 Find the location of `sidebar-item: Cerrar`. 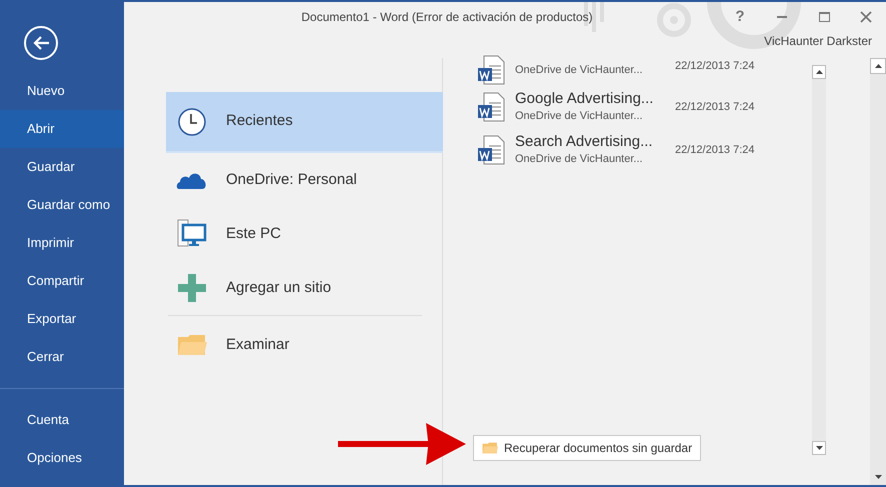

sidebar-item: Cerrar is located at coordinates (62, 357).